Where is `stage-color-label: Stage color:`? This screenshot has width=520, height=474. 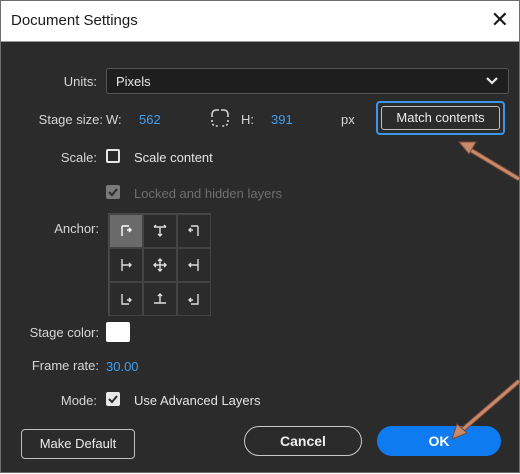 stage-color-label: Stage color: is located at coordinates (64, 332).